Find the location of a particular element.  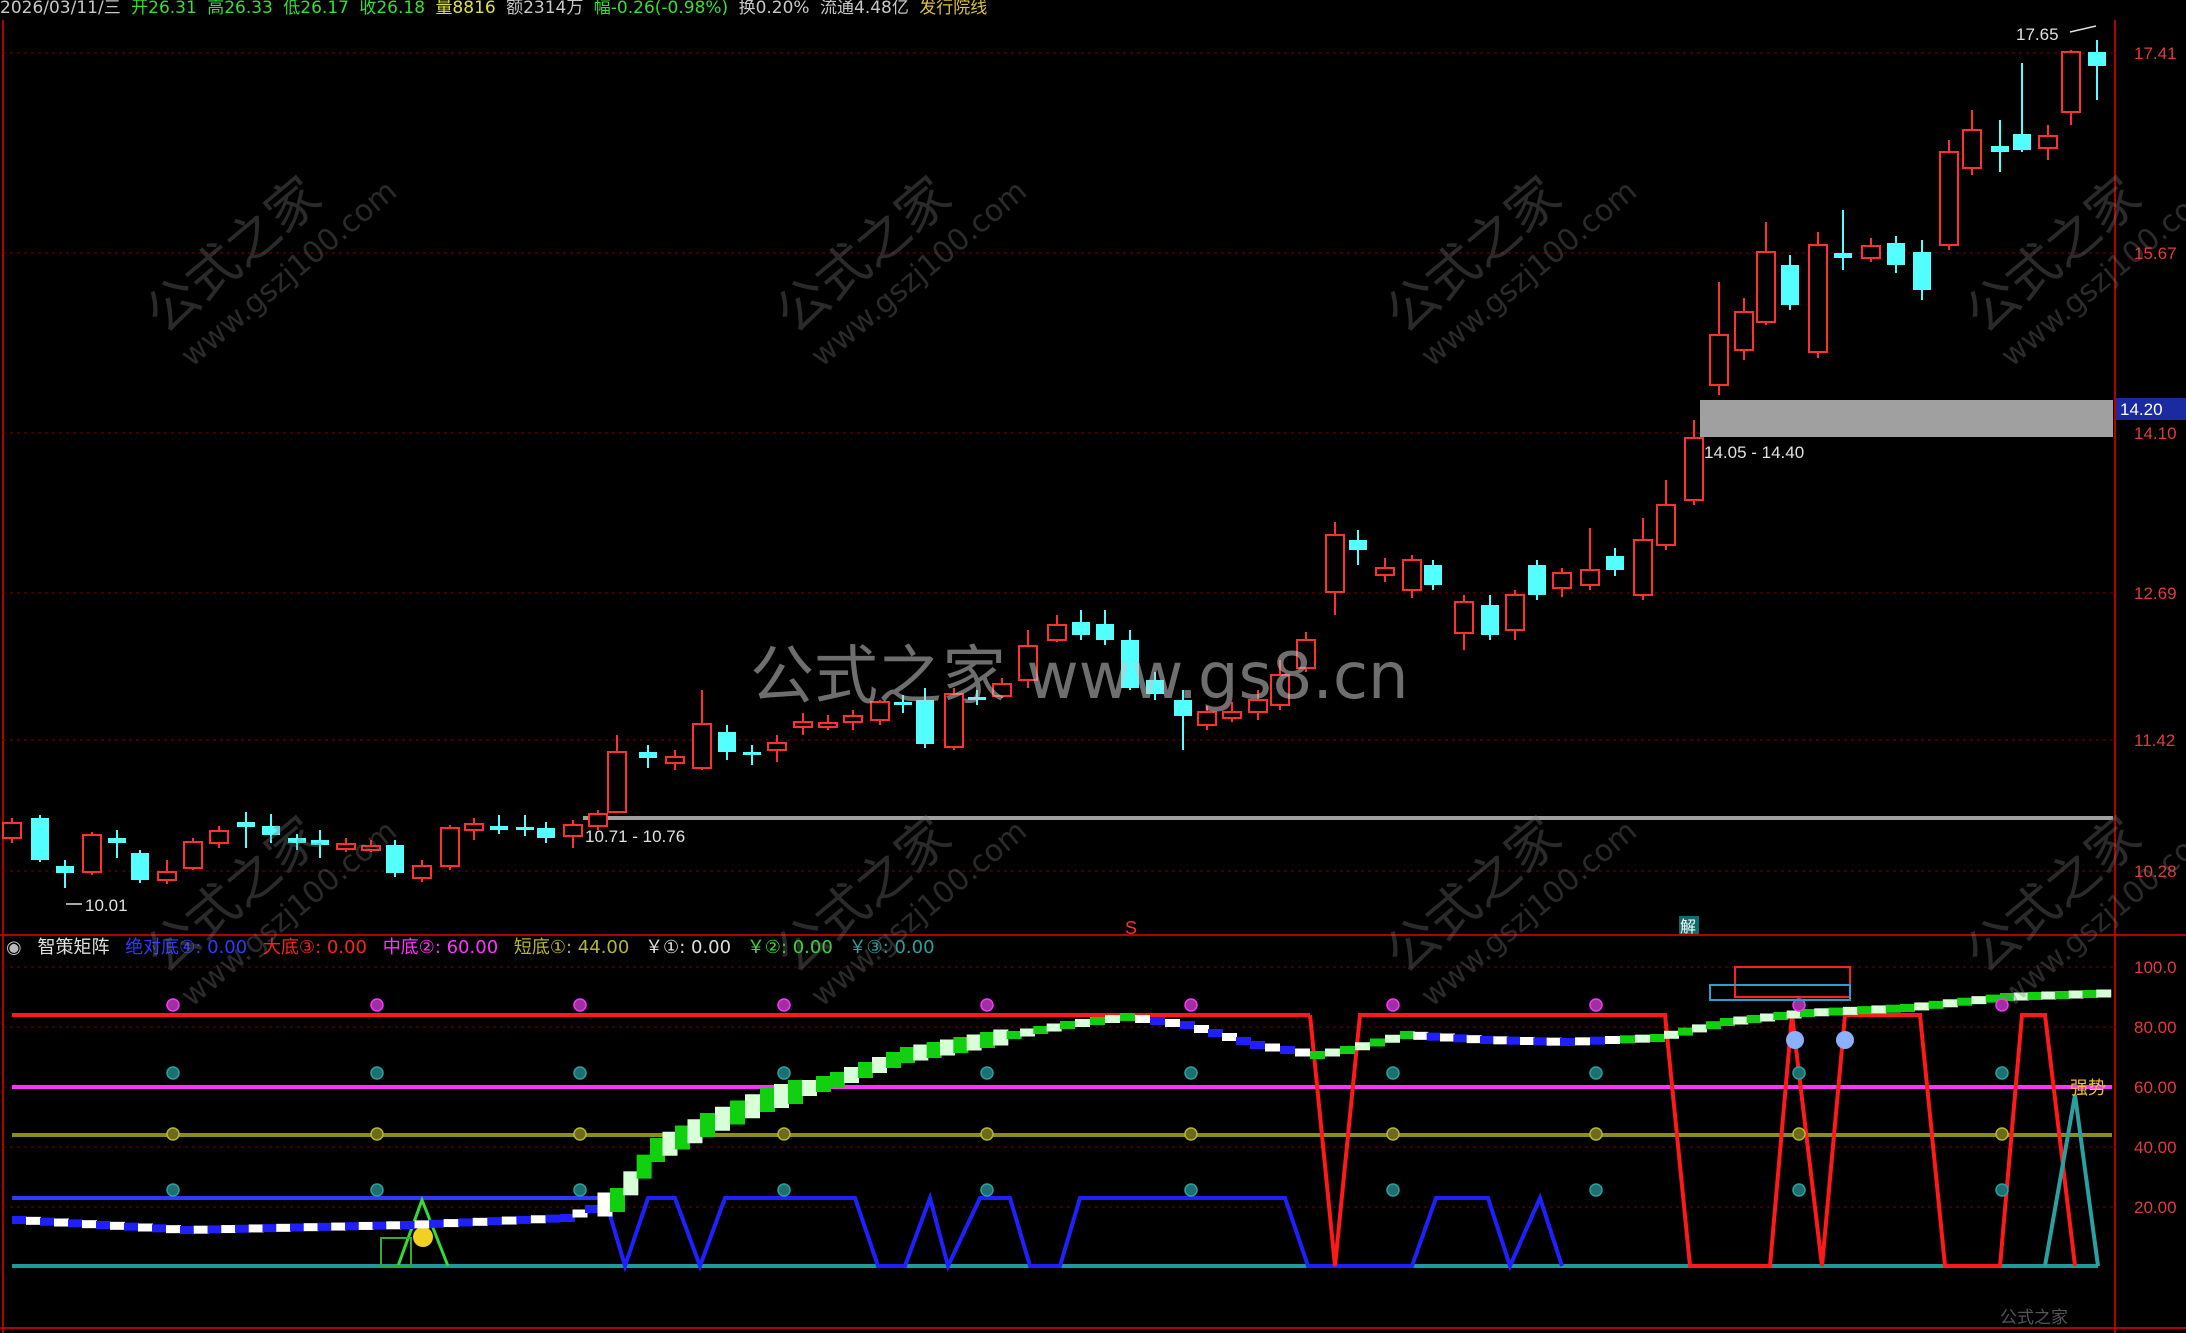

indicator-tick: 60.00 is located at coordinates (2155, 1087).